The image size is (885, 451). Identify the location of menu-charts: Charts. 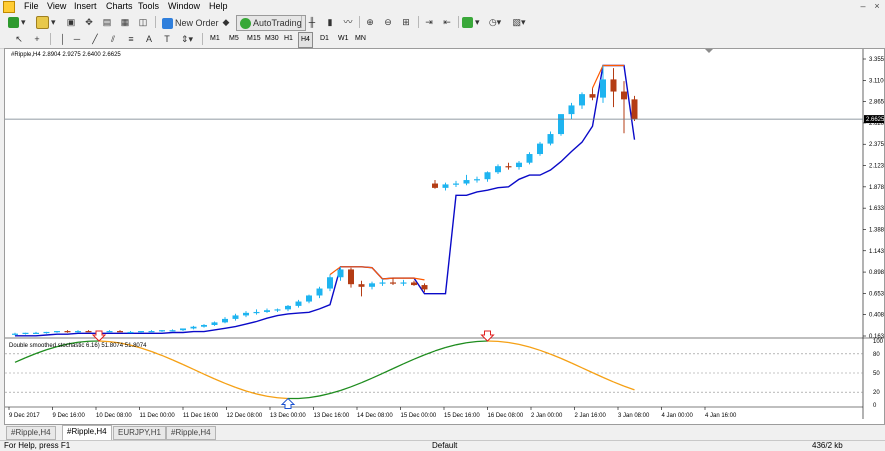
(119, 6).